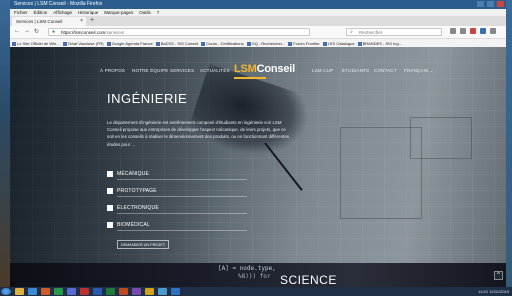 The image size is (512, 296). I want to click on section-title-science: SCIENCE, so click(308, 280).